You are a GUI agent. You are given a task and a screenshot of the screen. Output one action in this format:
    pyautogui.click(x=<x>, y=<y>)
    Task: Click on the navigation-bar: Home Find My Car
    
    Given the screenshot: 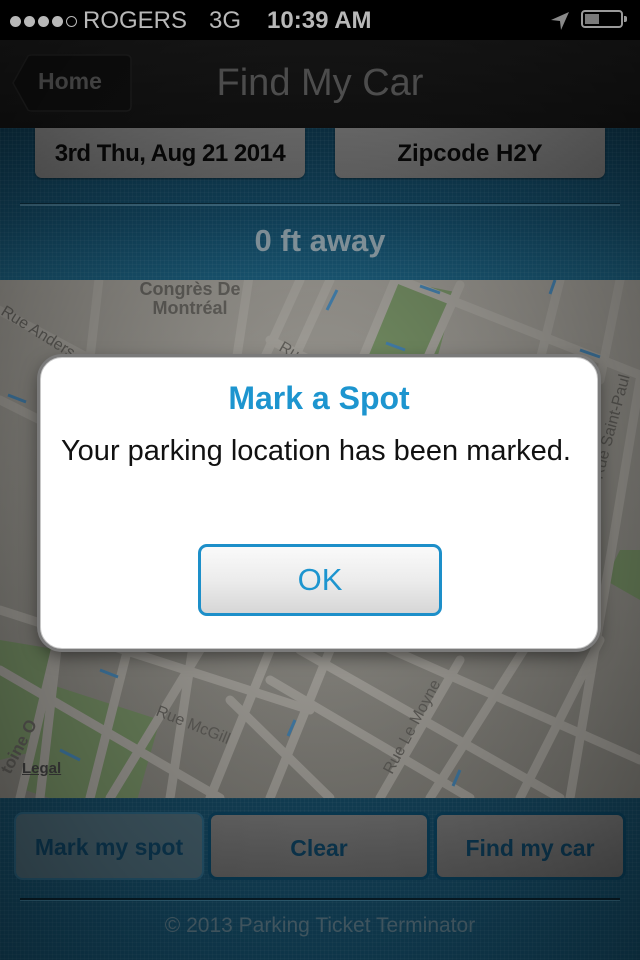 What is the action you would take?
    pyautogui.click(x=320, y=84)
    